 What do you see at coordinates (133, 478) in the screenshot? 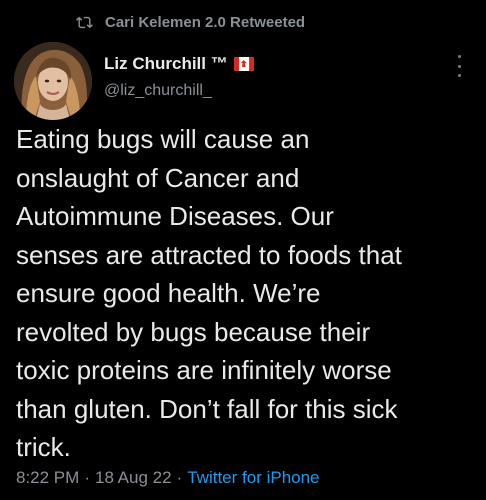
I see `tweet-date: 18 Aug 22` at bounding box center [133, 478].